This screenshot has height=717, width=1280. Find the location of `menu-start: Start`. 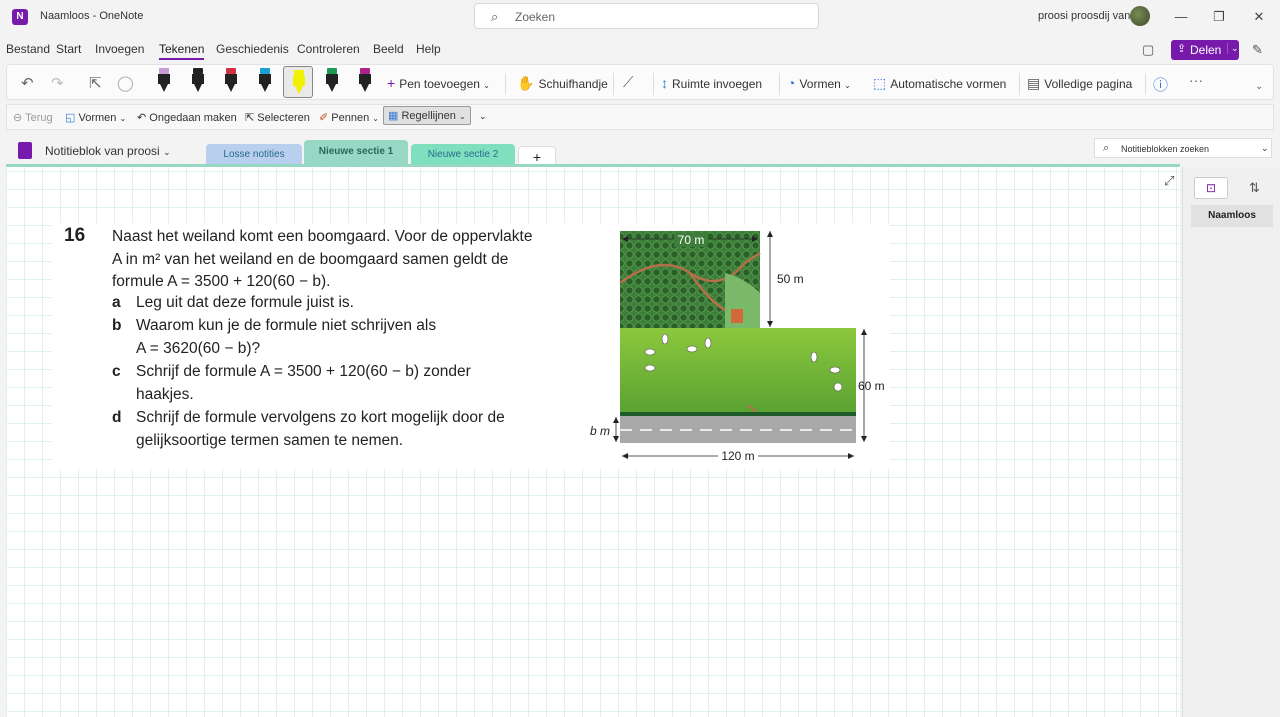

menu-start: Start is located at coordinates (68, 49).